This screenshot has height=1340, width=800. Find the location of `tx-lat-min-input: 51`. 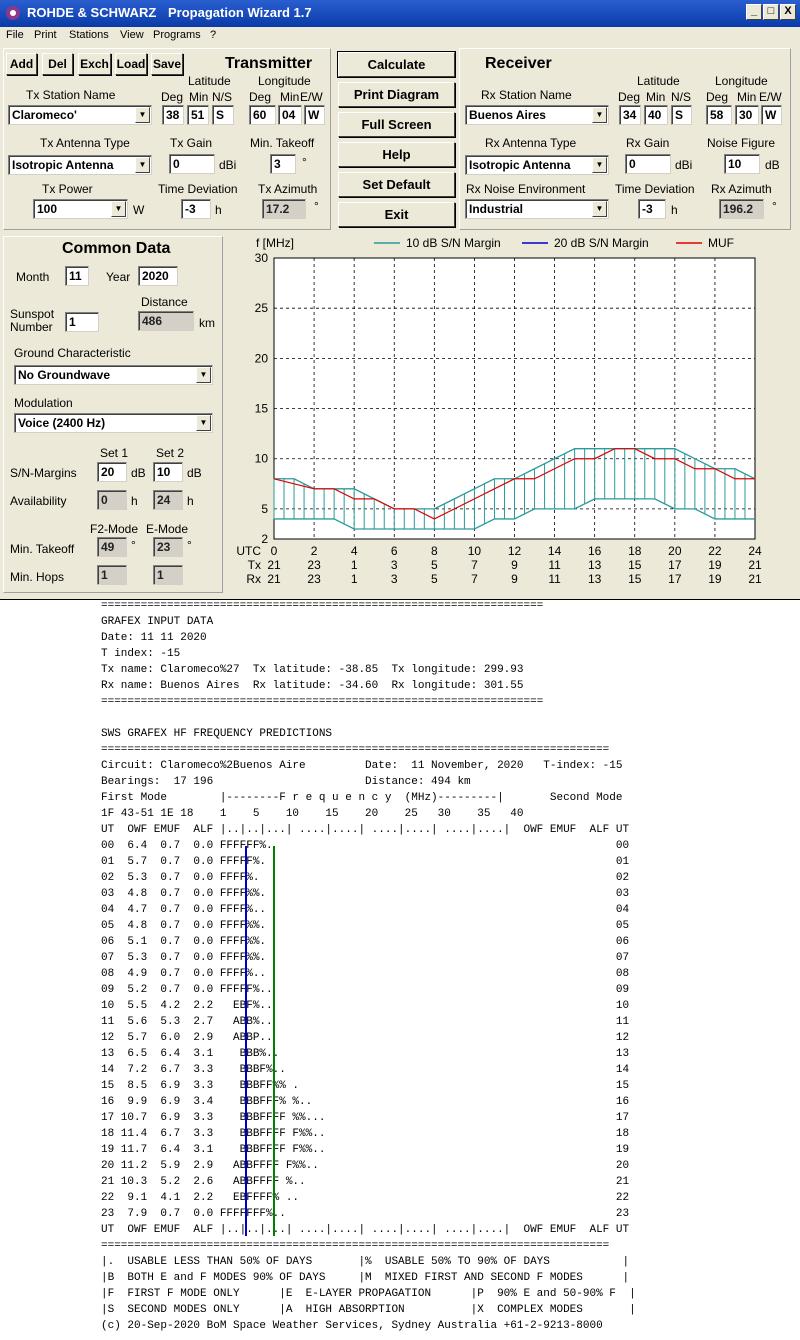

tx-lat-min-input: 51 is located at coordinates (198, 115).